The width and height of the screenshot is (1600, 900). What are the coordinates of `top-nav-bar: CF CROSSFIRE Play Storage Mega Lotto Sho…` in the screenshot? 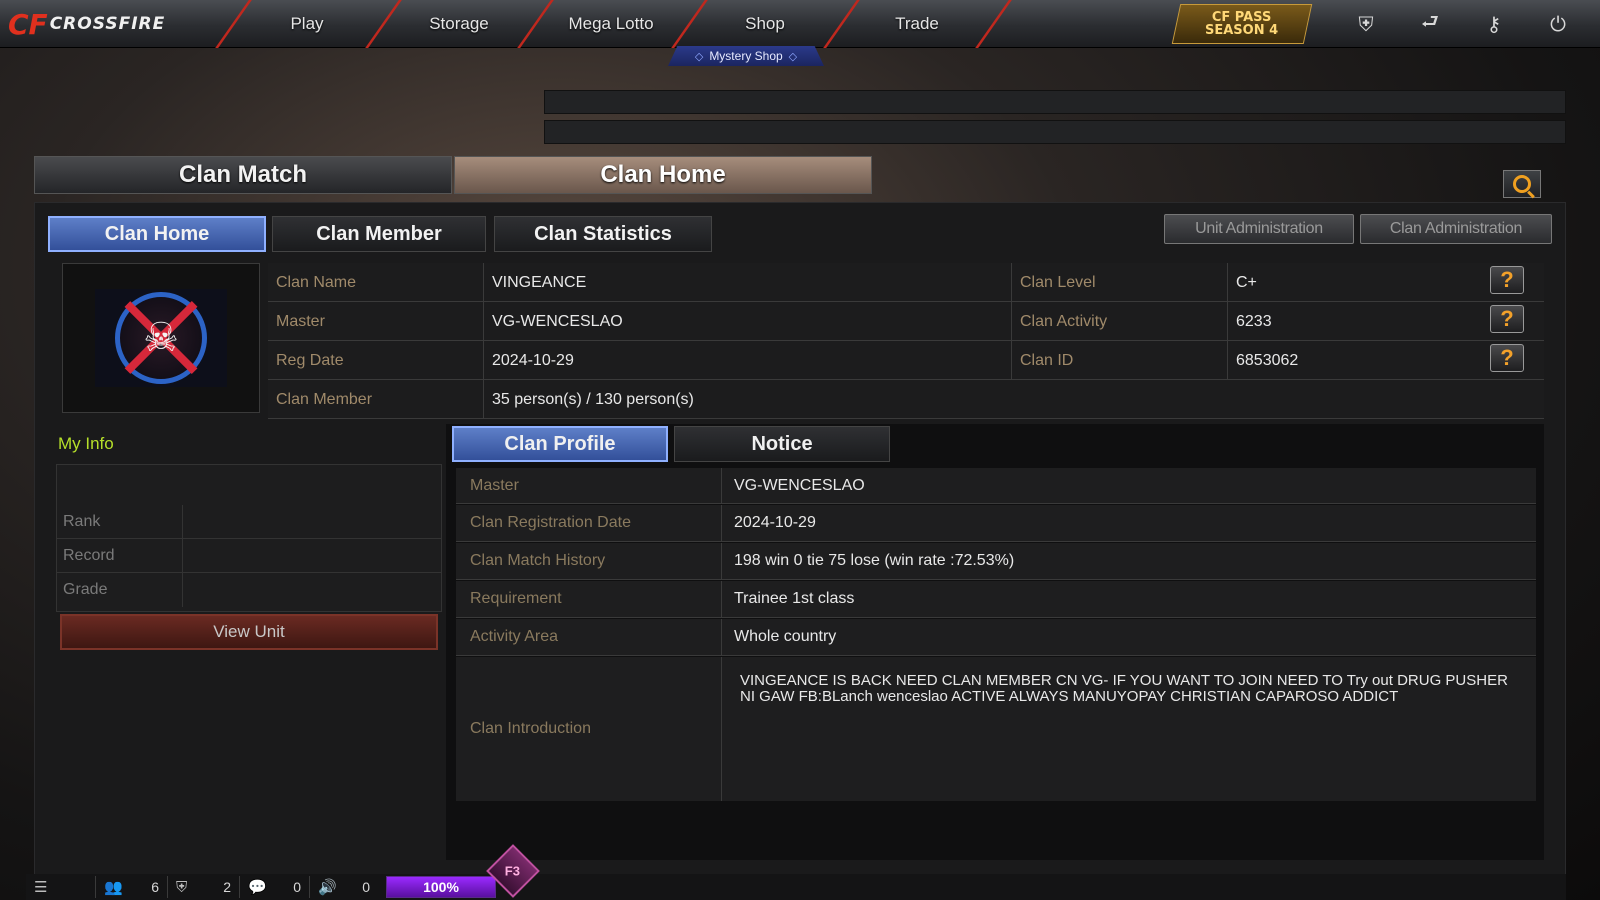 It's located at (800, 24).